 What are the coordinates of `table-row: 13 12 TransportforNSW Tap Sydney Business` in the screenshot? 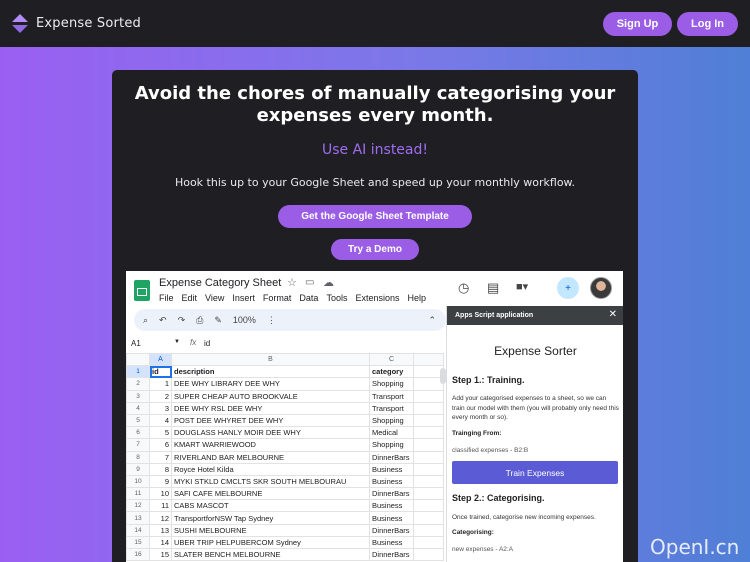 It's located at (285, 518).